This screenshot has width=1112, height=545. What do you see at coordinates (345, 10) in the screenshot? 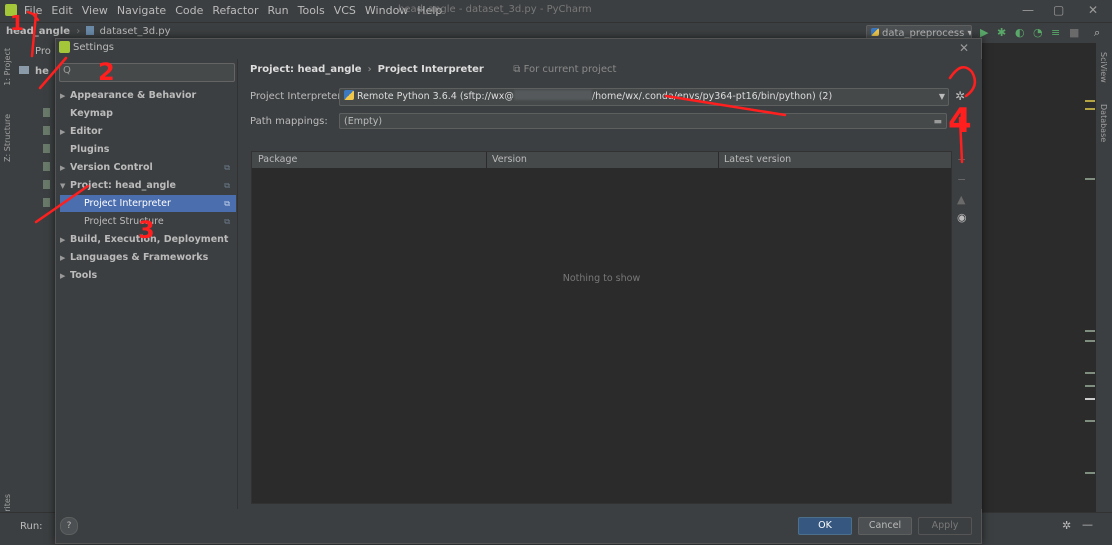
I see `menu-vcs: VCS` at bounding box center [345, 10].